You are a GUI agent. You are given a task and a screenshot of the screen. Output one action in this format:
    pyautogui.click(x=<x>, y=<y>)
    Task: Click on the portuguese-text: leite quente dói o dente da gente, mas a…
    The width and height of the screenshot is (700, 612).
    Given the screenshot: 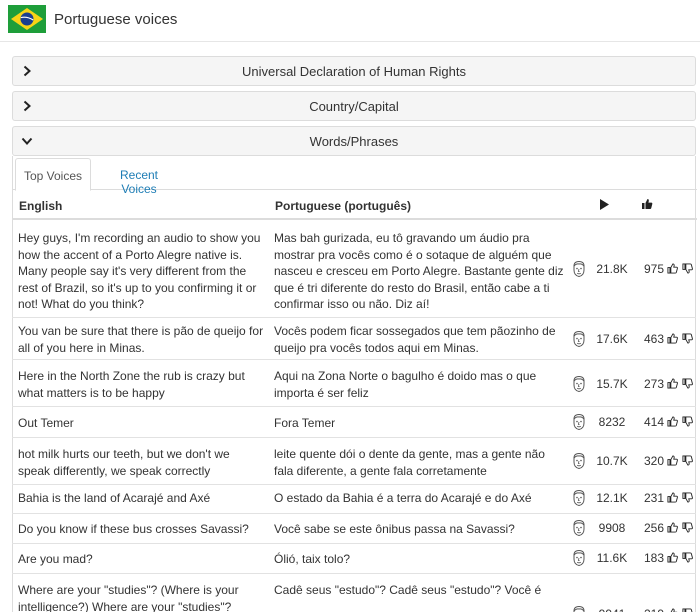 What is the action you would take?
    pyautogui.click(x=409, y=462)
    